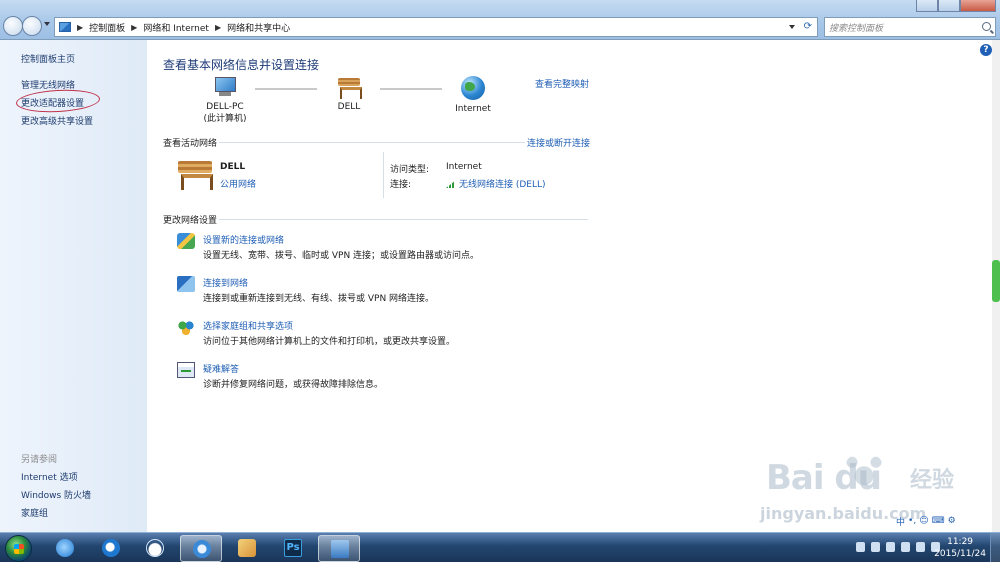 This screenshot has width=1000, height=562. I want to click on start-button, so click(18, 548).